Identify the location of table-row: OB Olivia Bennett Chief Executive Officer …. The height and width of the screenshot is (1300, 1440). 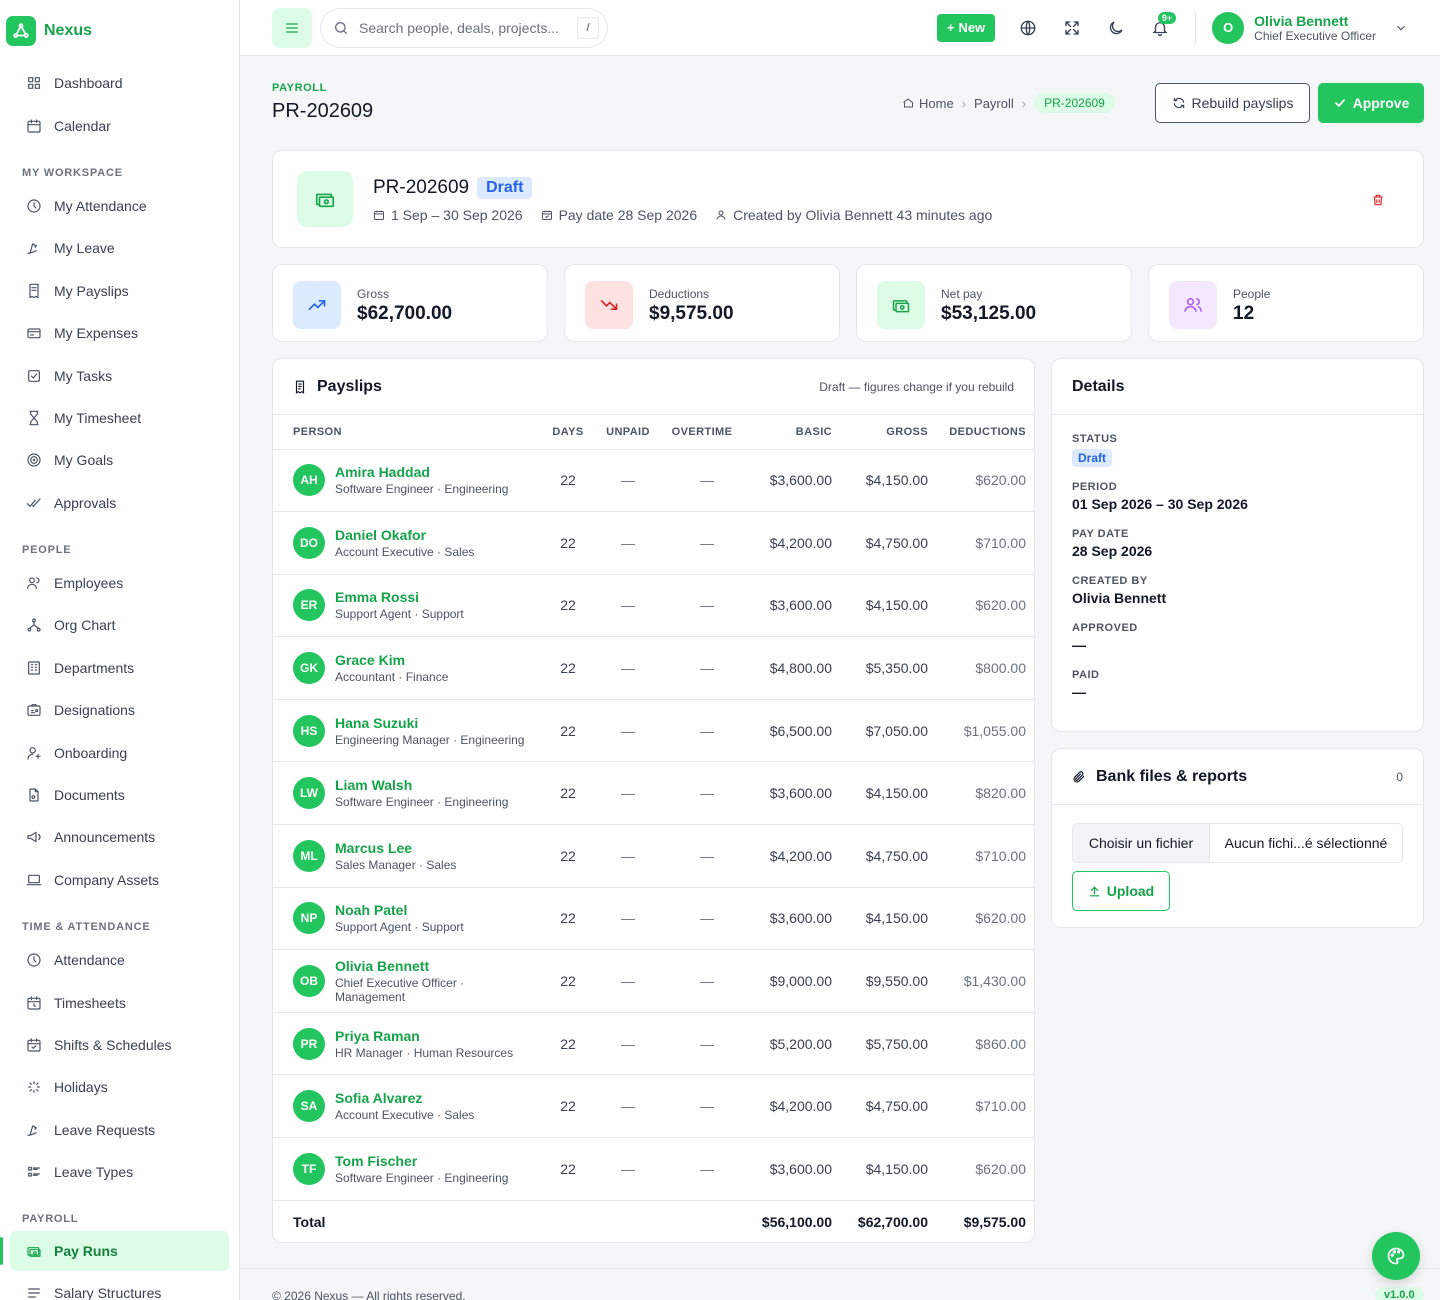
(653, 981).